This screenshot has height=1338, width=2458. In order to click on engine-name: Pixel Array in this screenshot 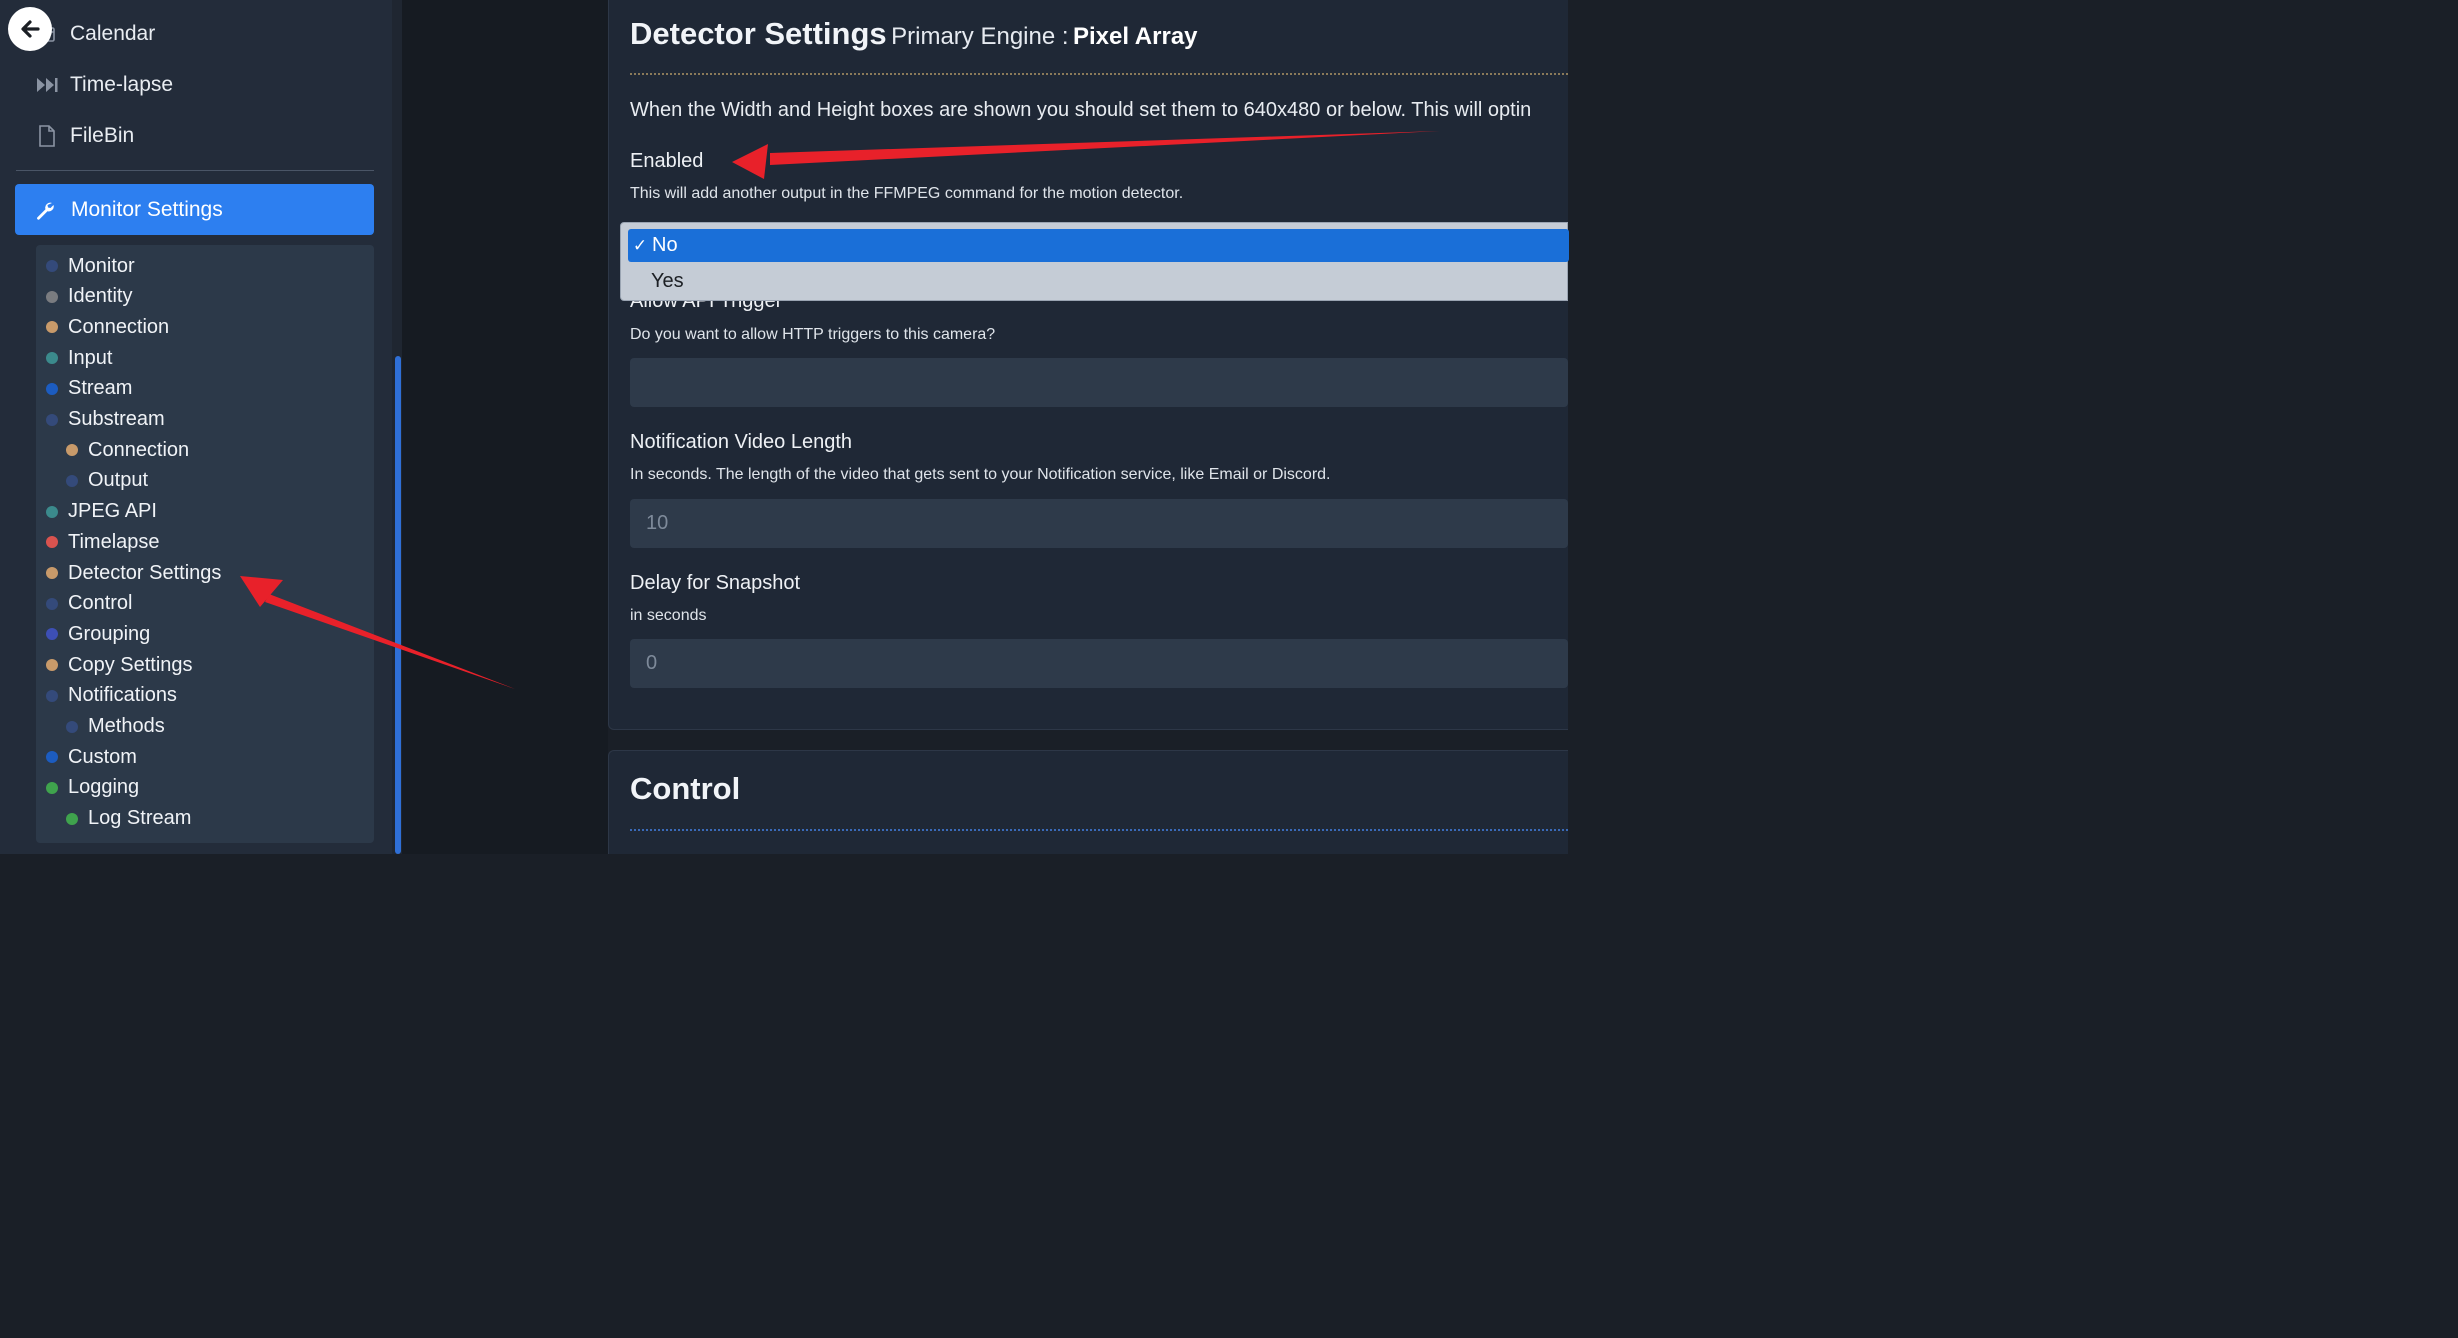, I will do `click(1135, 36)`.